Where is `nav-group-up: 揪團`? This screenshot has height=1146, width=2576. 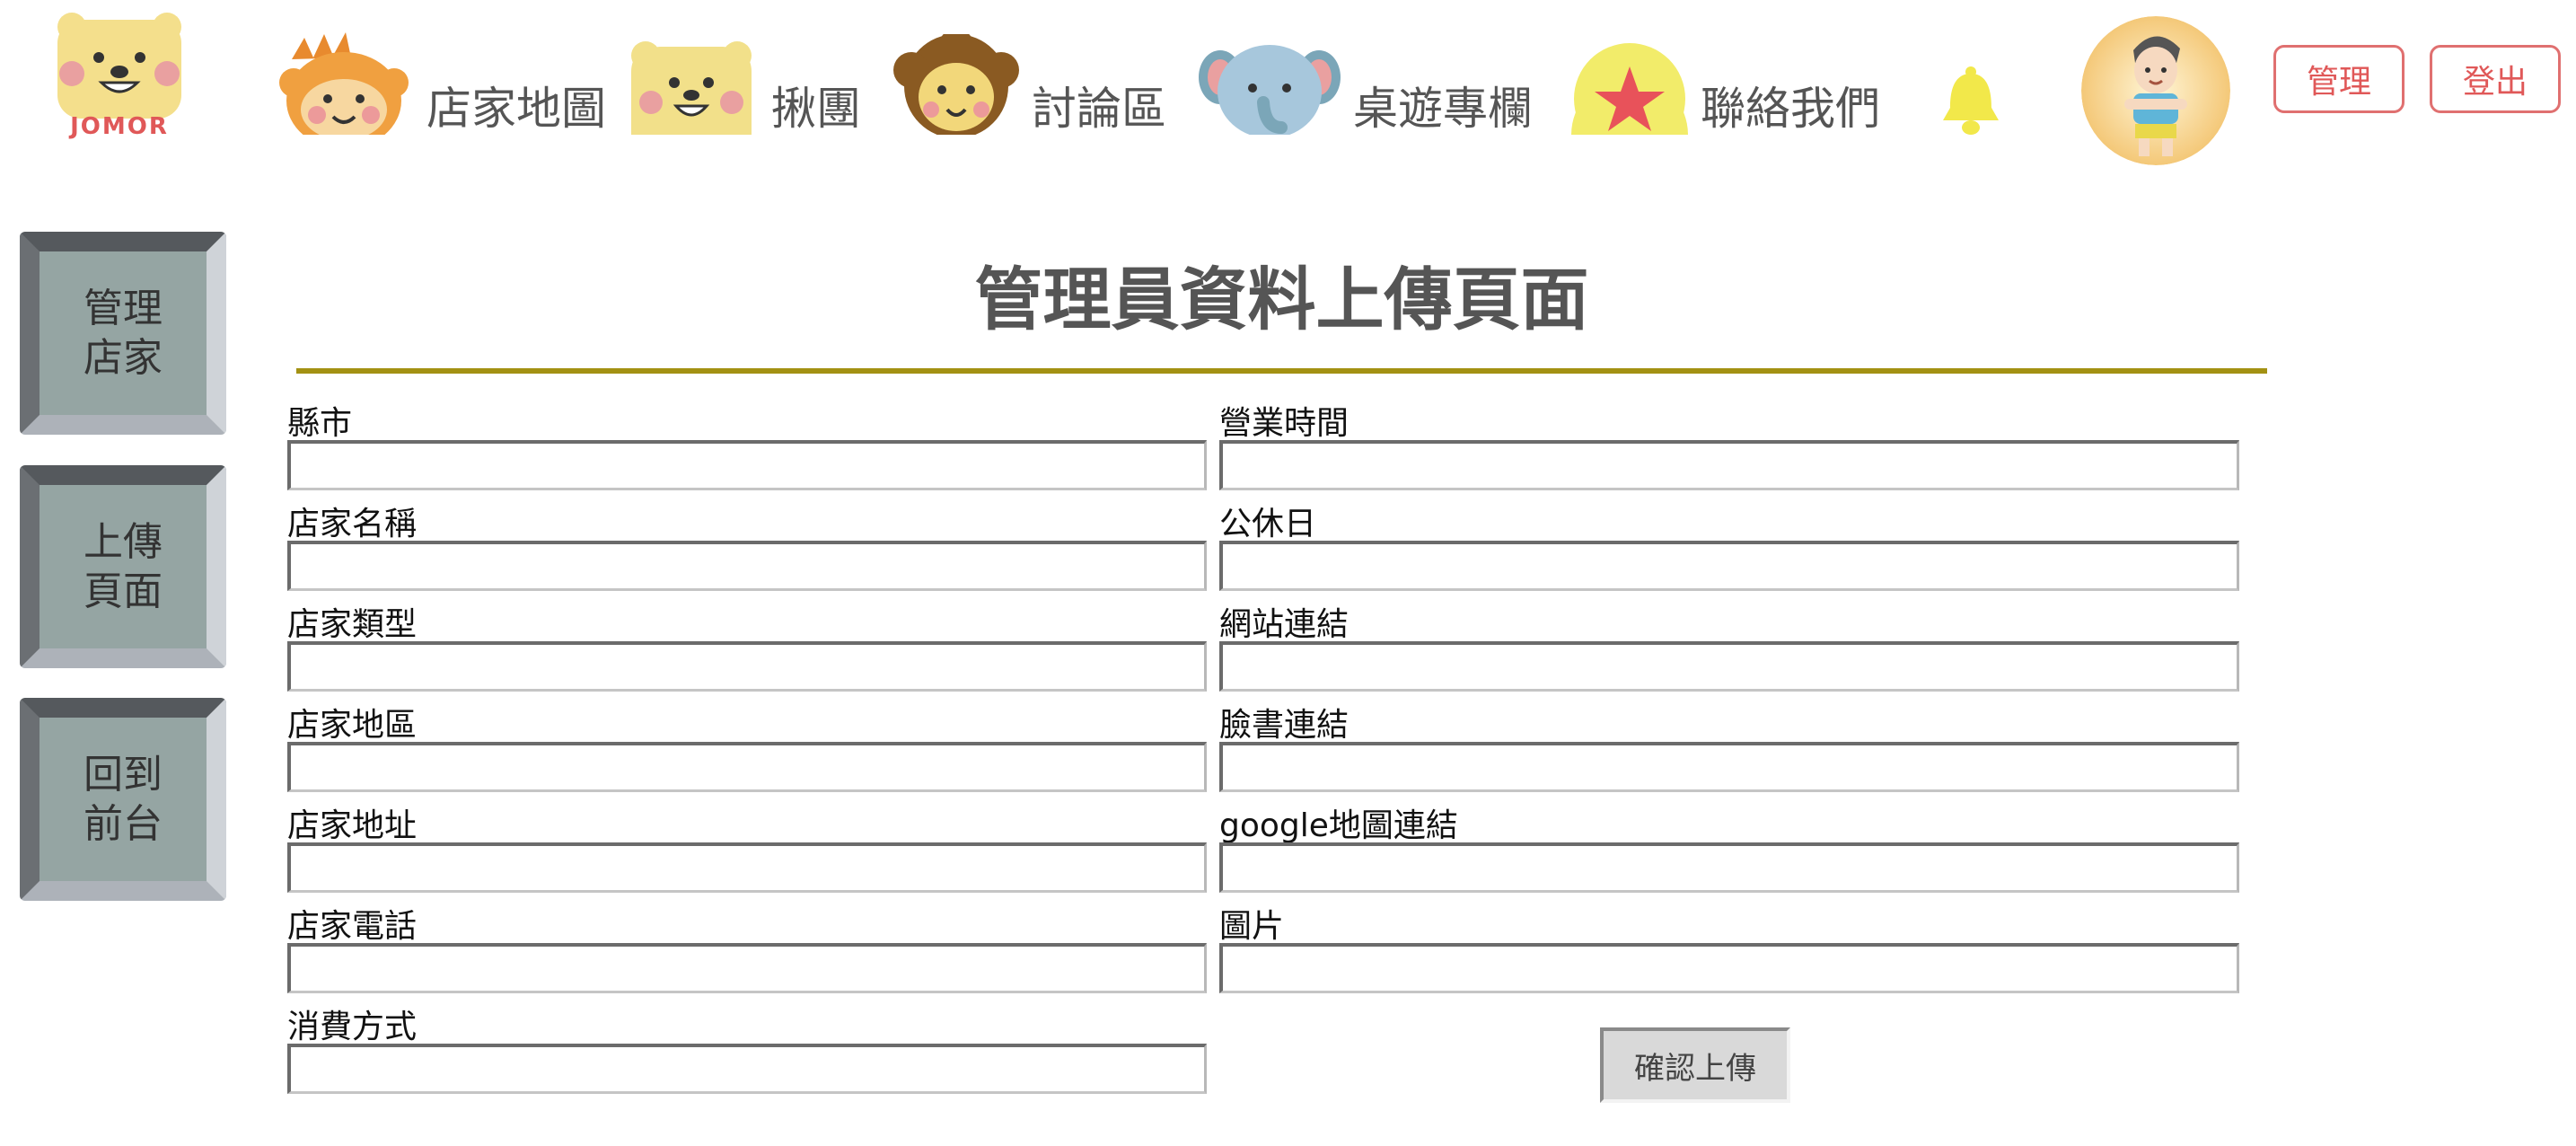 nav-group-up: 揪團 is located at coordinates (742, 80).